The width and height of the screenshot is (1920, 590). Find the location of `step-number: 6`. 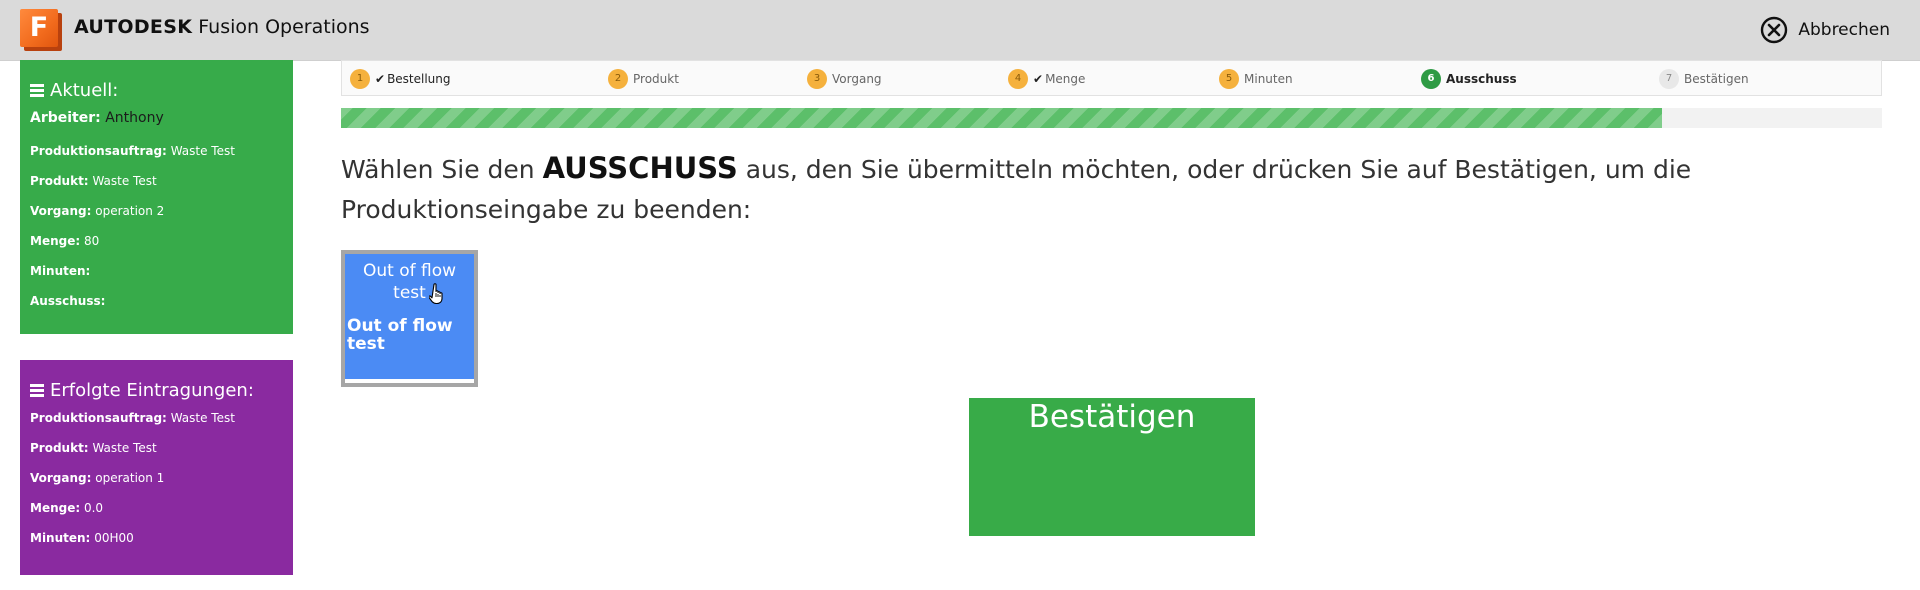

step-number: 6 is located at coordinates (1431, 79).